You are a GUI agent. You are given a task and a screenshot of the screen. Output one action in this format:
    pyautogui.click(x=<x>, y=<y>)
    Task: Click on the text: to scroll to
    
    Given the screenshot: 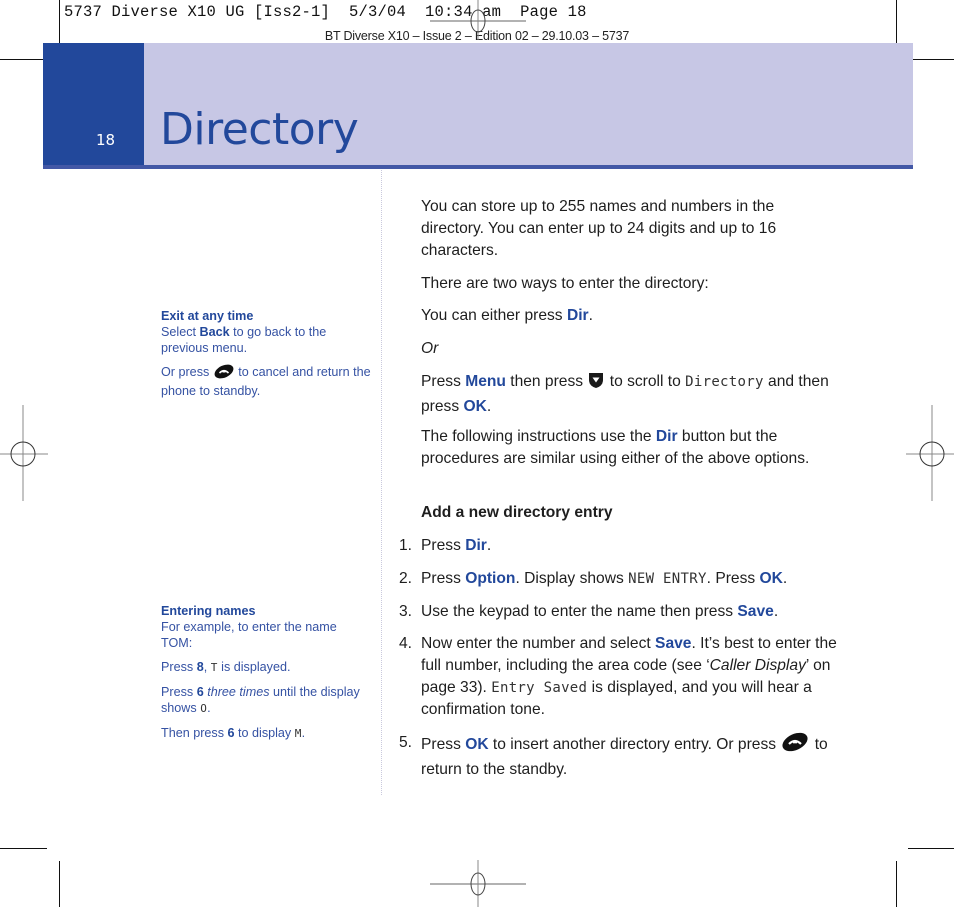 What is the action you would take?
    pyautogui.click(x=645, y=381)
    